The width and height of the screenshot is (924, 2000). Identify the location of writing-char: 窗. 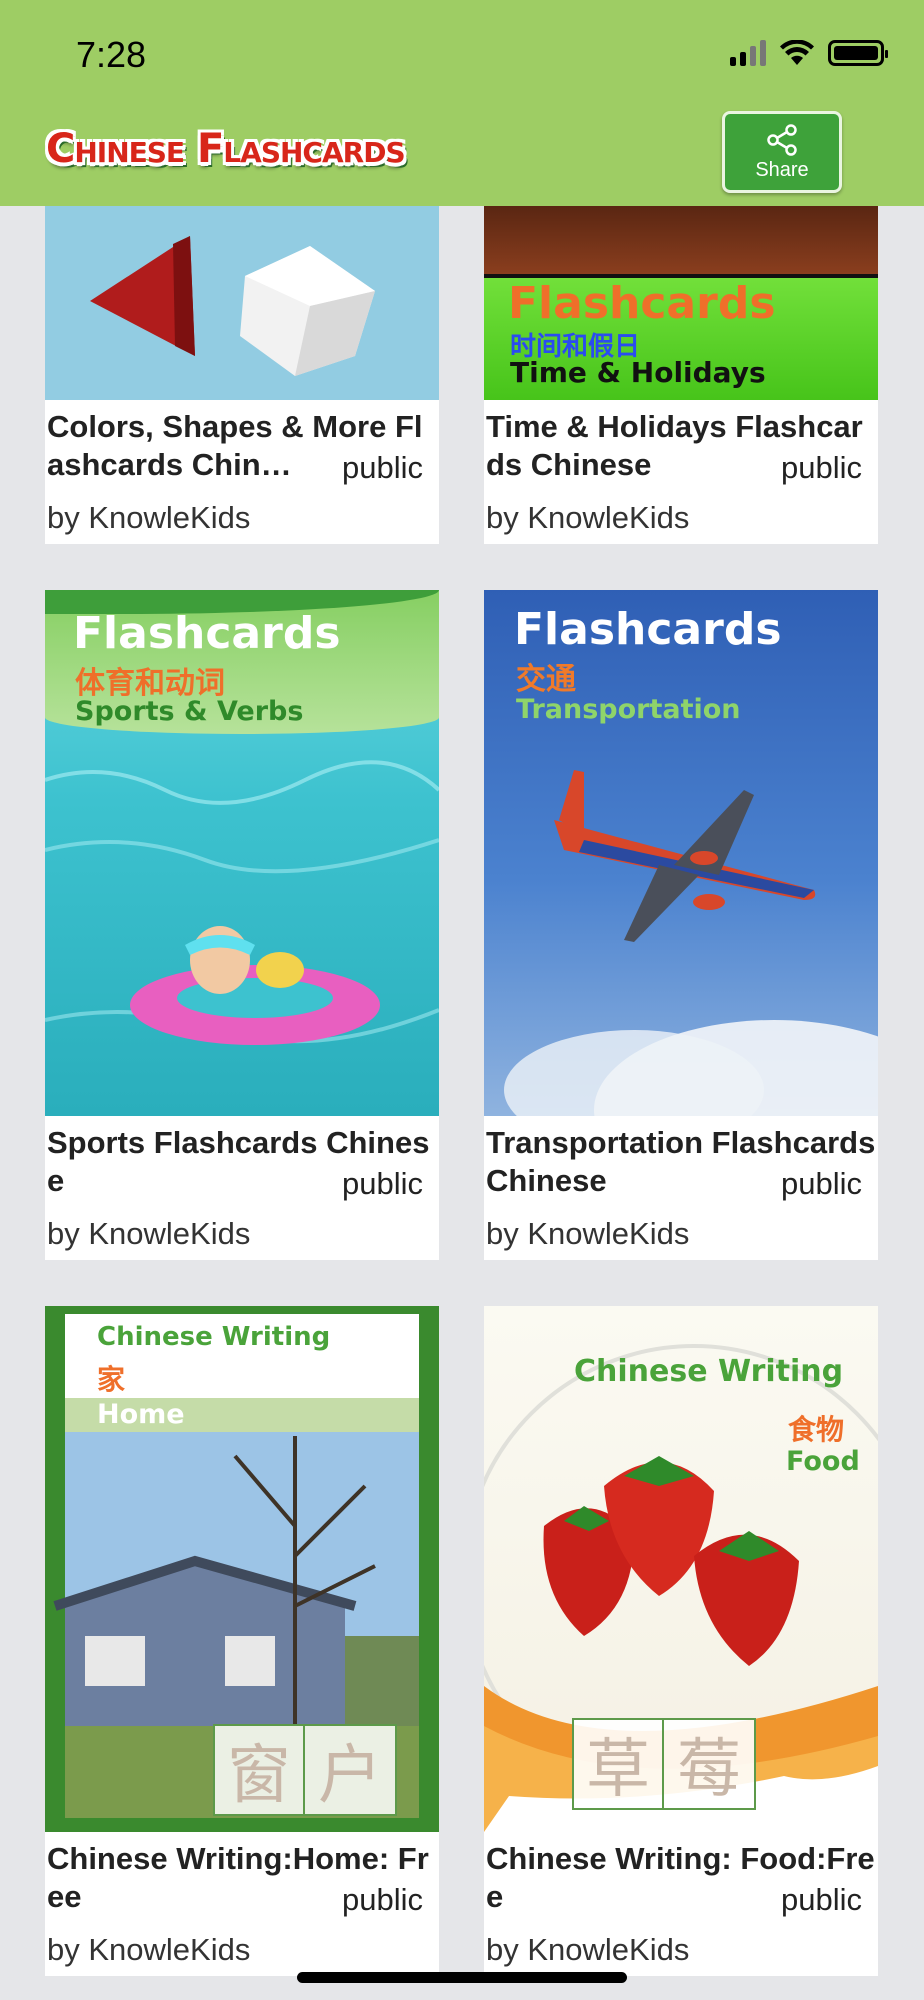
(259, 1776).